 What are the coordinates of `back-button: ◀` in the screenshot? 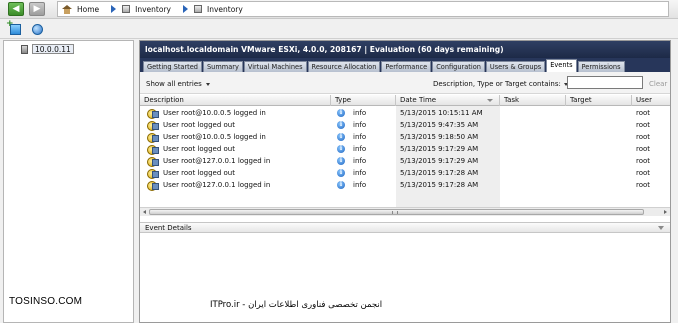 It's located at (16, 9).